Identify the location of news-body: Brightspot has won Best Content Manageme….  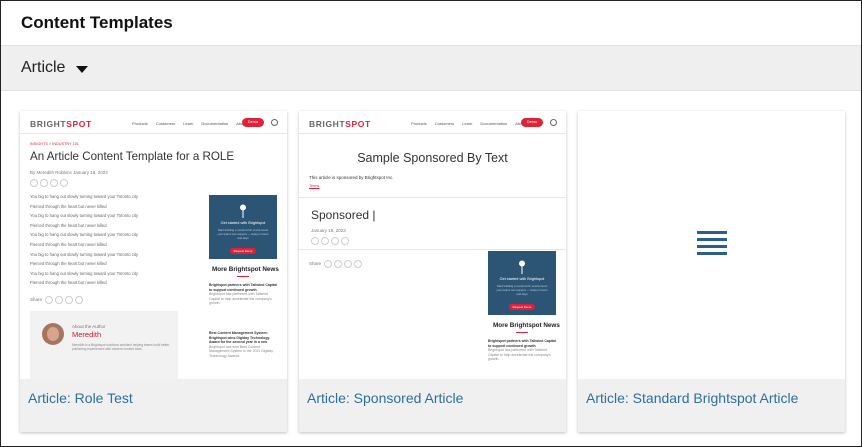
(241, 351).